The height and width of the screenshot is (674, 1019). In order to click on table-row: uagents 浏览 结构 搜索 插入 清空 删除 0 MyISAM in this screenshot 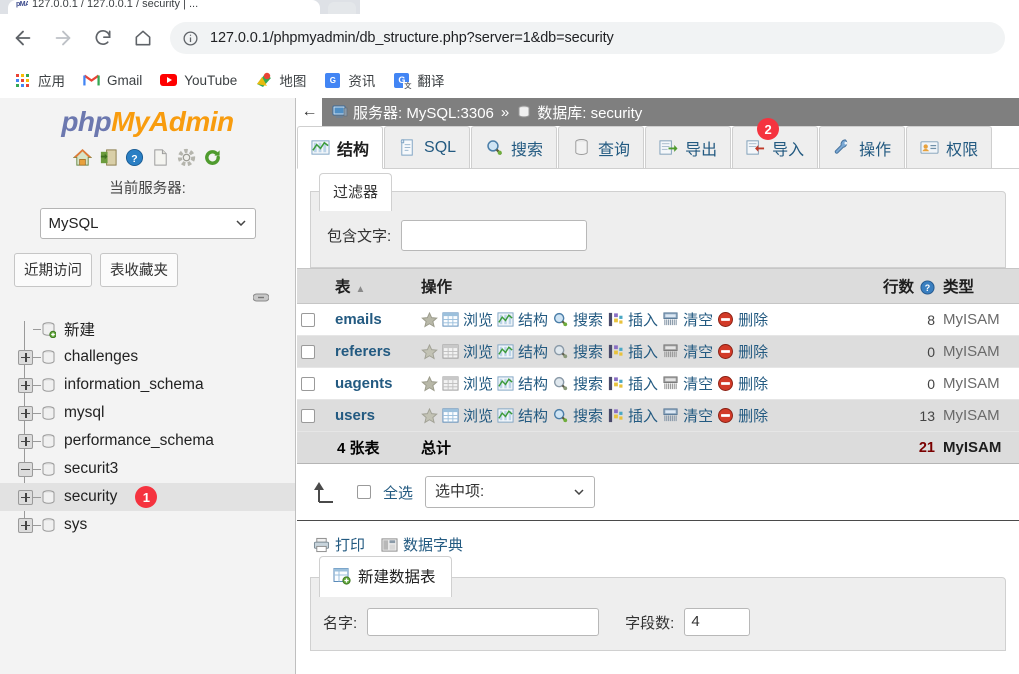, I will do `click(658, 383)`.